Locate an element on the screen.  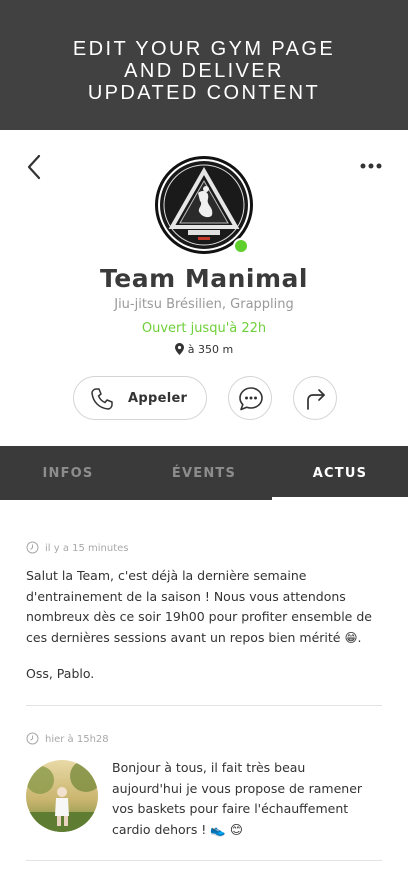
distance-info: à 350 m is located at coordinates (204, 349).